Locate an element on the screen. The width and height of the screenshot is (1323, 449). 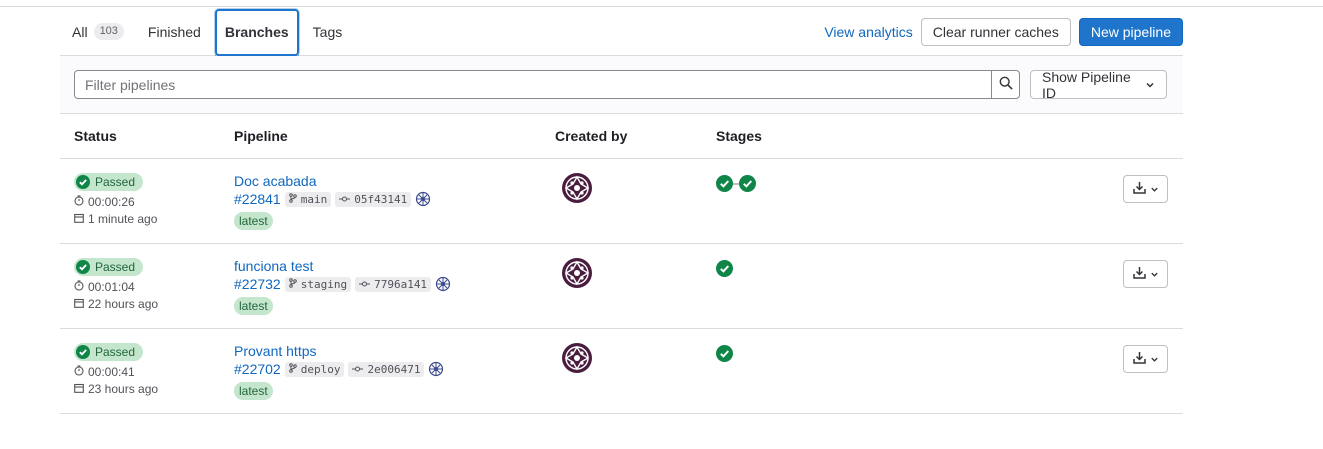
finished-value: 1 minute ago is located at coordinates (123, 218).